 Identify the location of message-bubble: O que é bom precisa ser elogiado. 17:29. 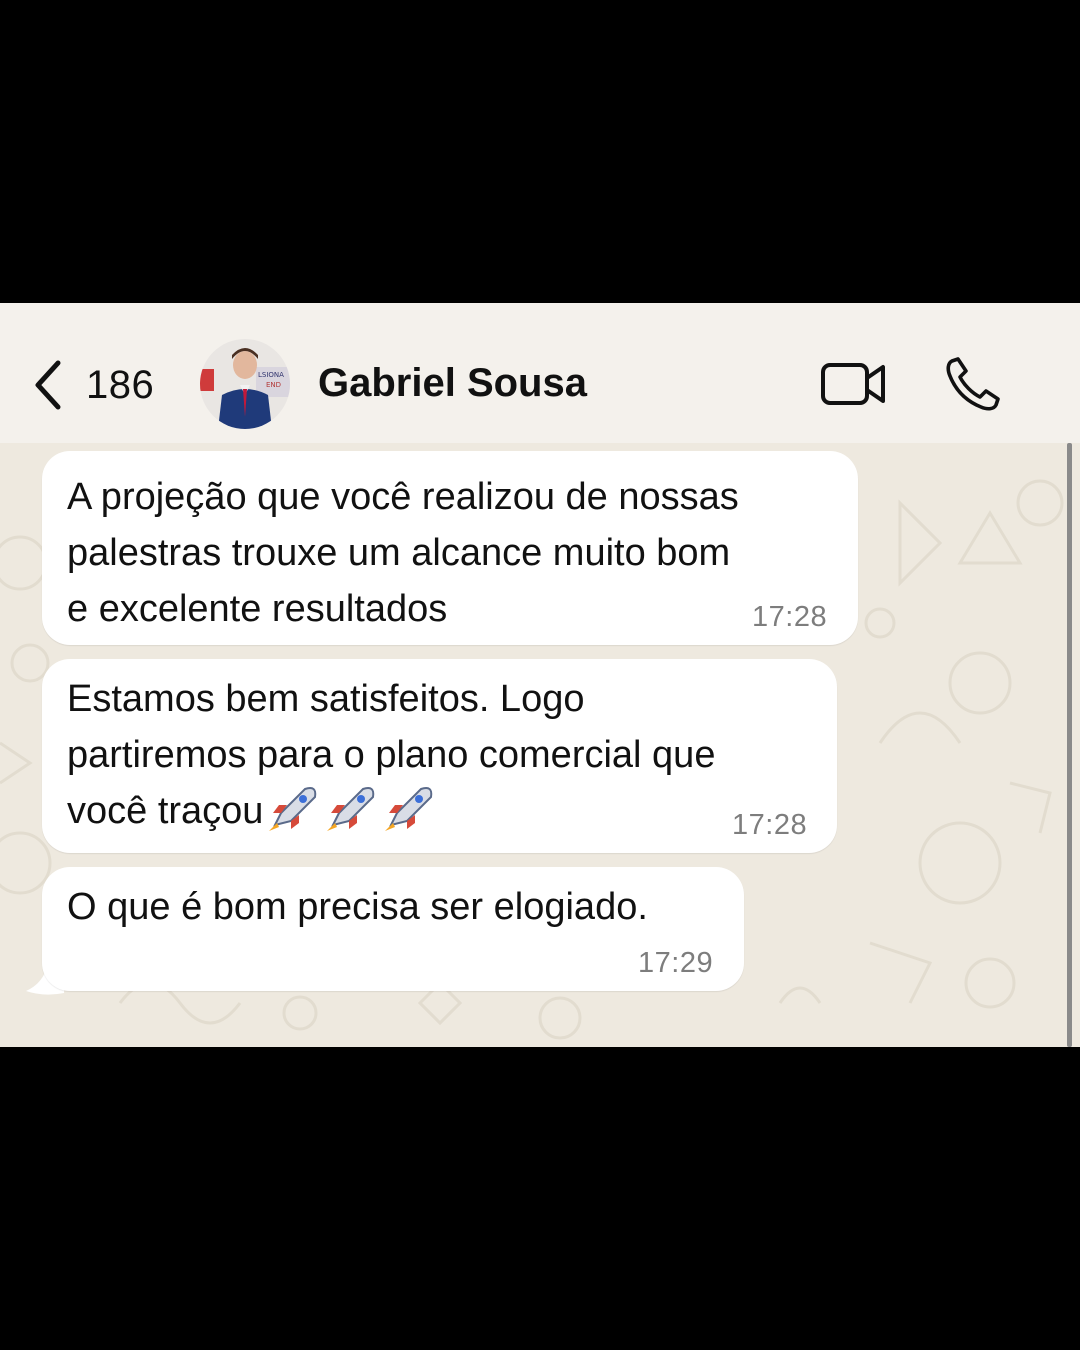
(393, 929).